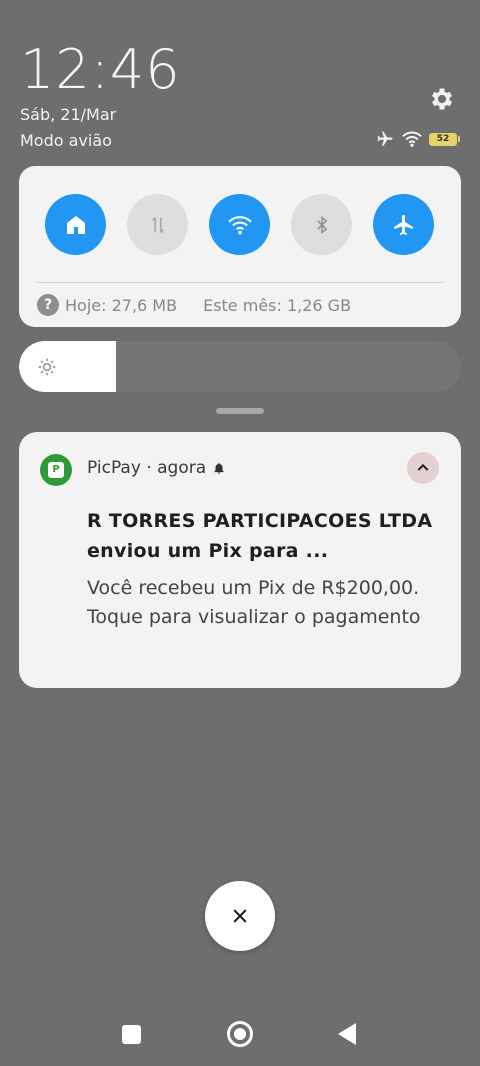  What do you see at coordinates (48, 305) in the screenshot?
I see `help-icon: ?` at bounding box center [48, 305].